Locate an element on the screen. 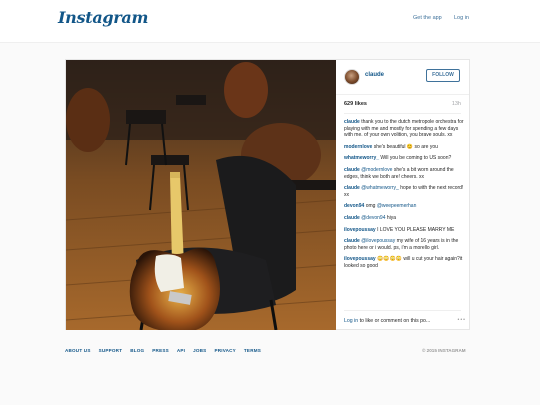 The height and width of the screenshot is (405, 540). comment-username: devon94 is located at coordinates (354, 206).